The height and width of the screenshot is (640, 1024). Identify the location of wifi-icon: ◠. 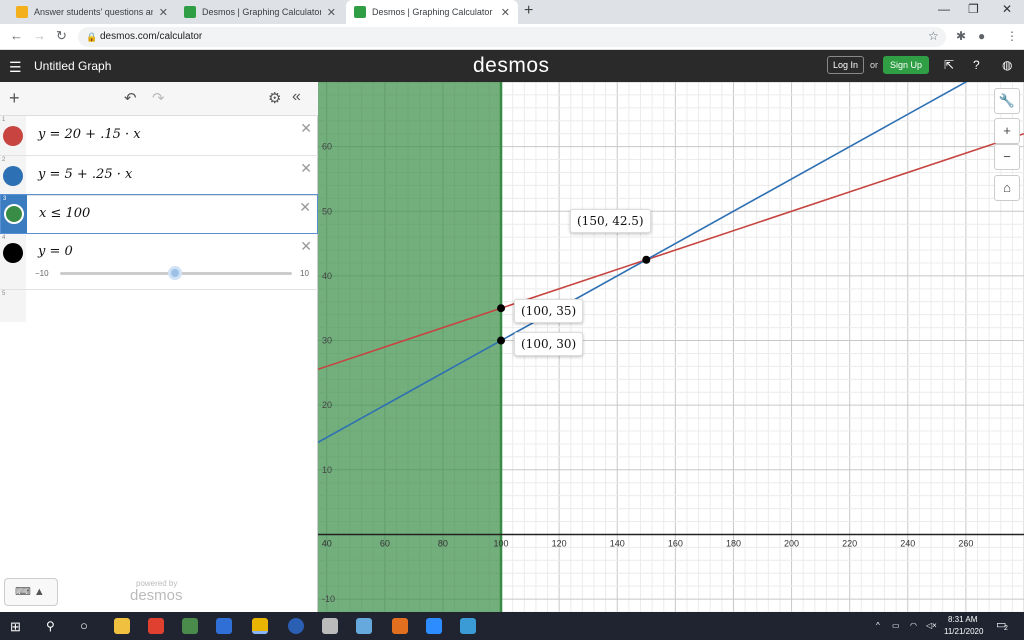
(913, 625).